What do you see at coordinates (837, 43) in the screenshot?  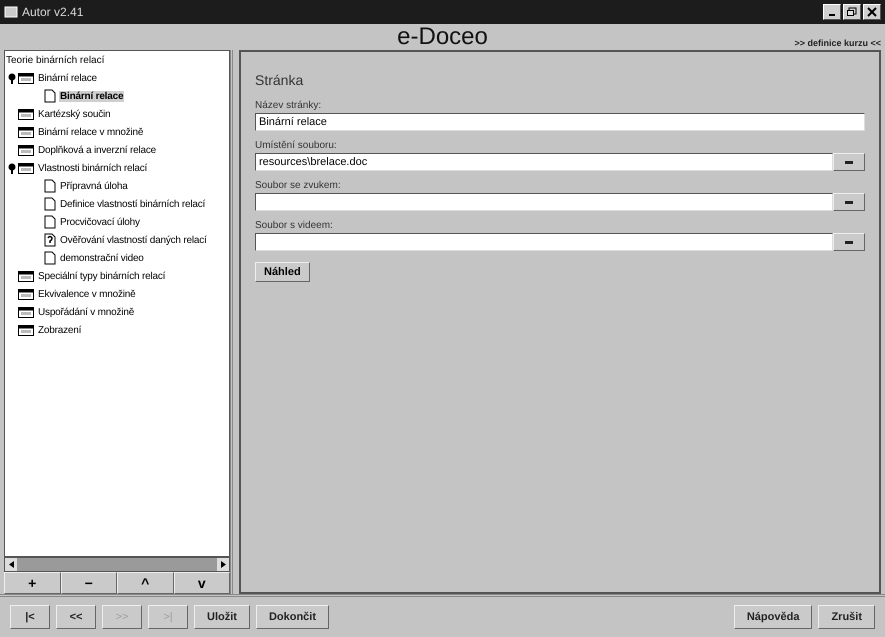 I see `course-definition-link: >> definice kurzu <<` at bounding box center [837, 43].